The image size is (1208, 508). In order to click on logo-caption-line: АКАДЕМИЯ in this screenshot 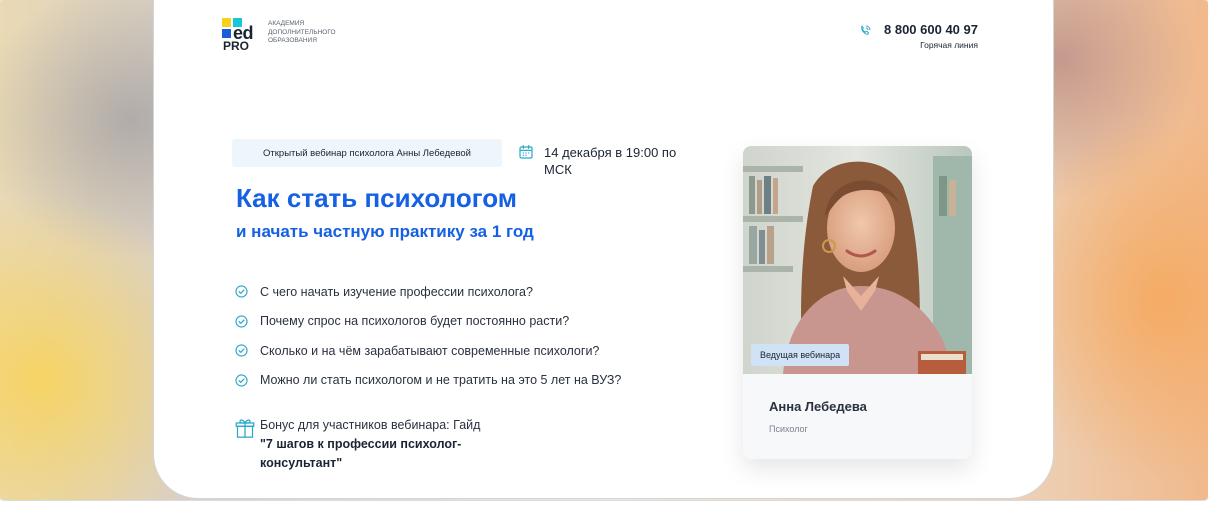, I will do `click(286, 23)`.